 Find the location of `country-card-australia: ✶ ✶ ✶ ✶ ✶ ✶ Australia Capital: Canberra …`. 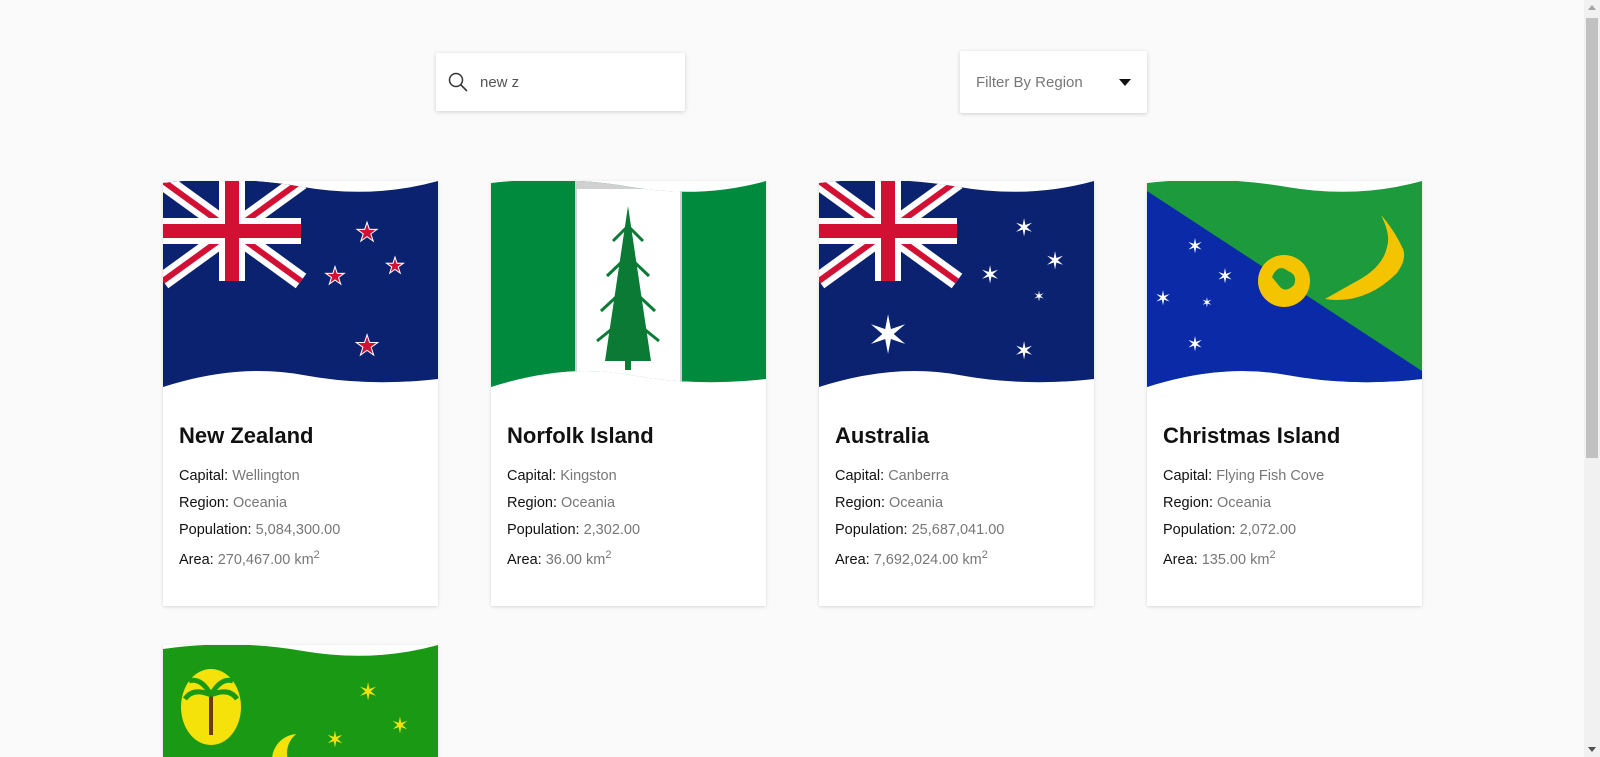

country-card-australia: ✶ ✶ ✶ ✶ ✶ ✶ Australia Capital: Canberra … is located at coordinates (956, 393).